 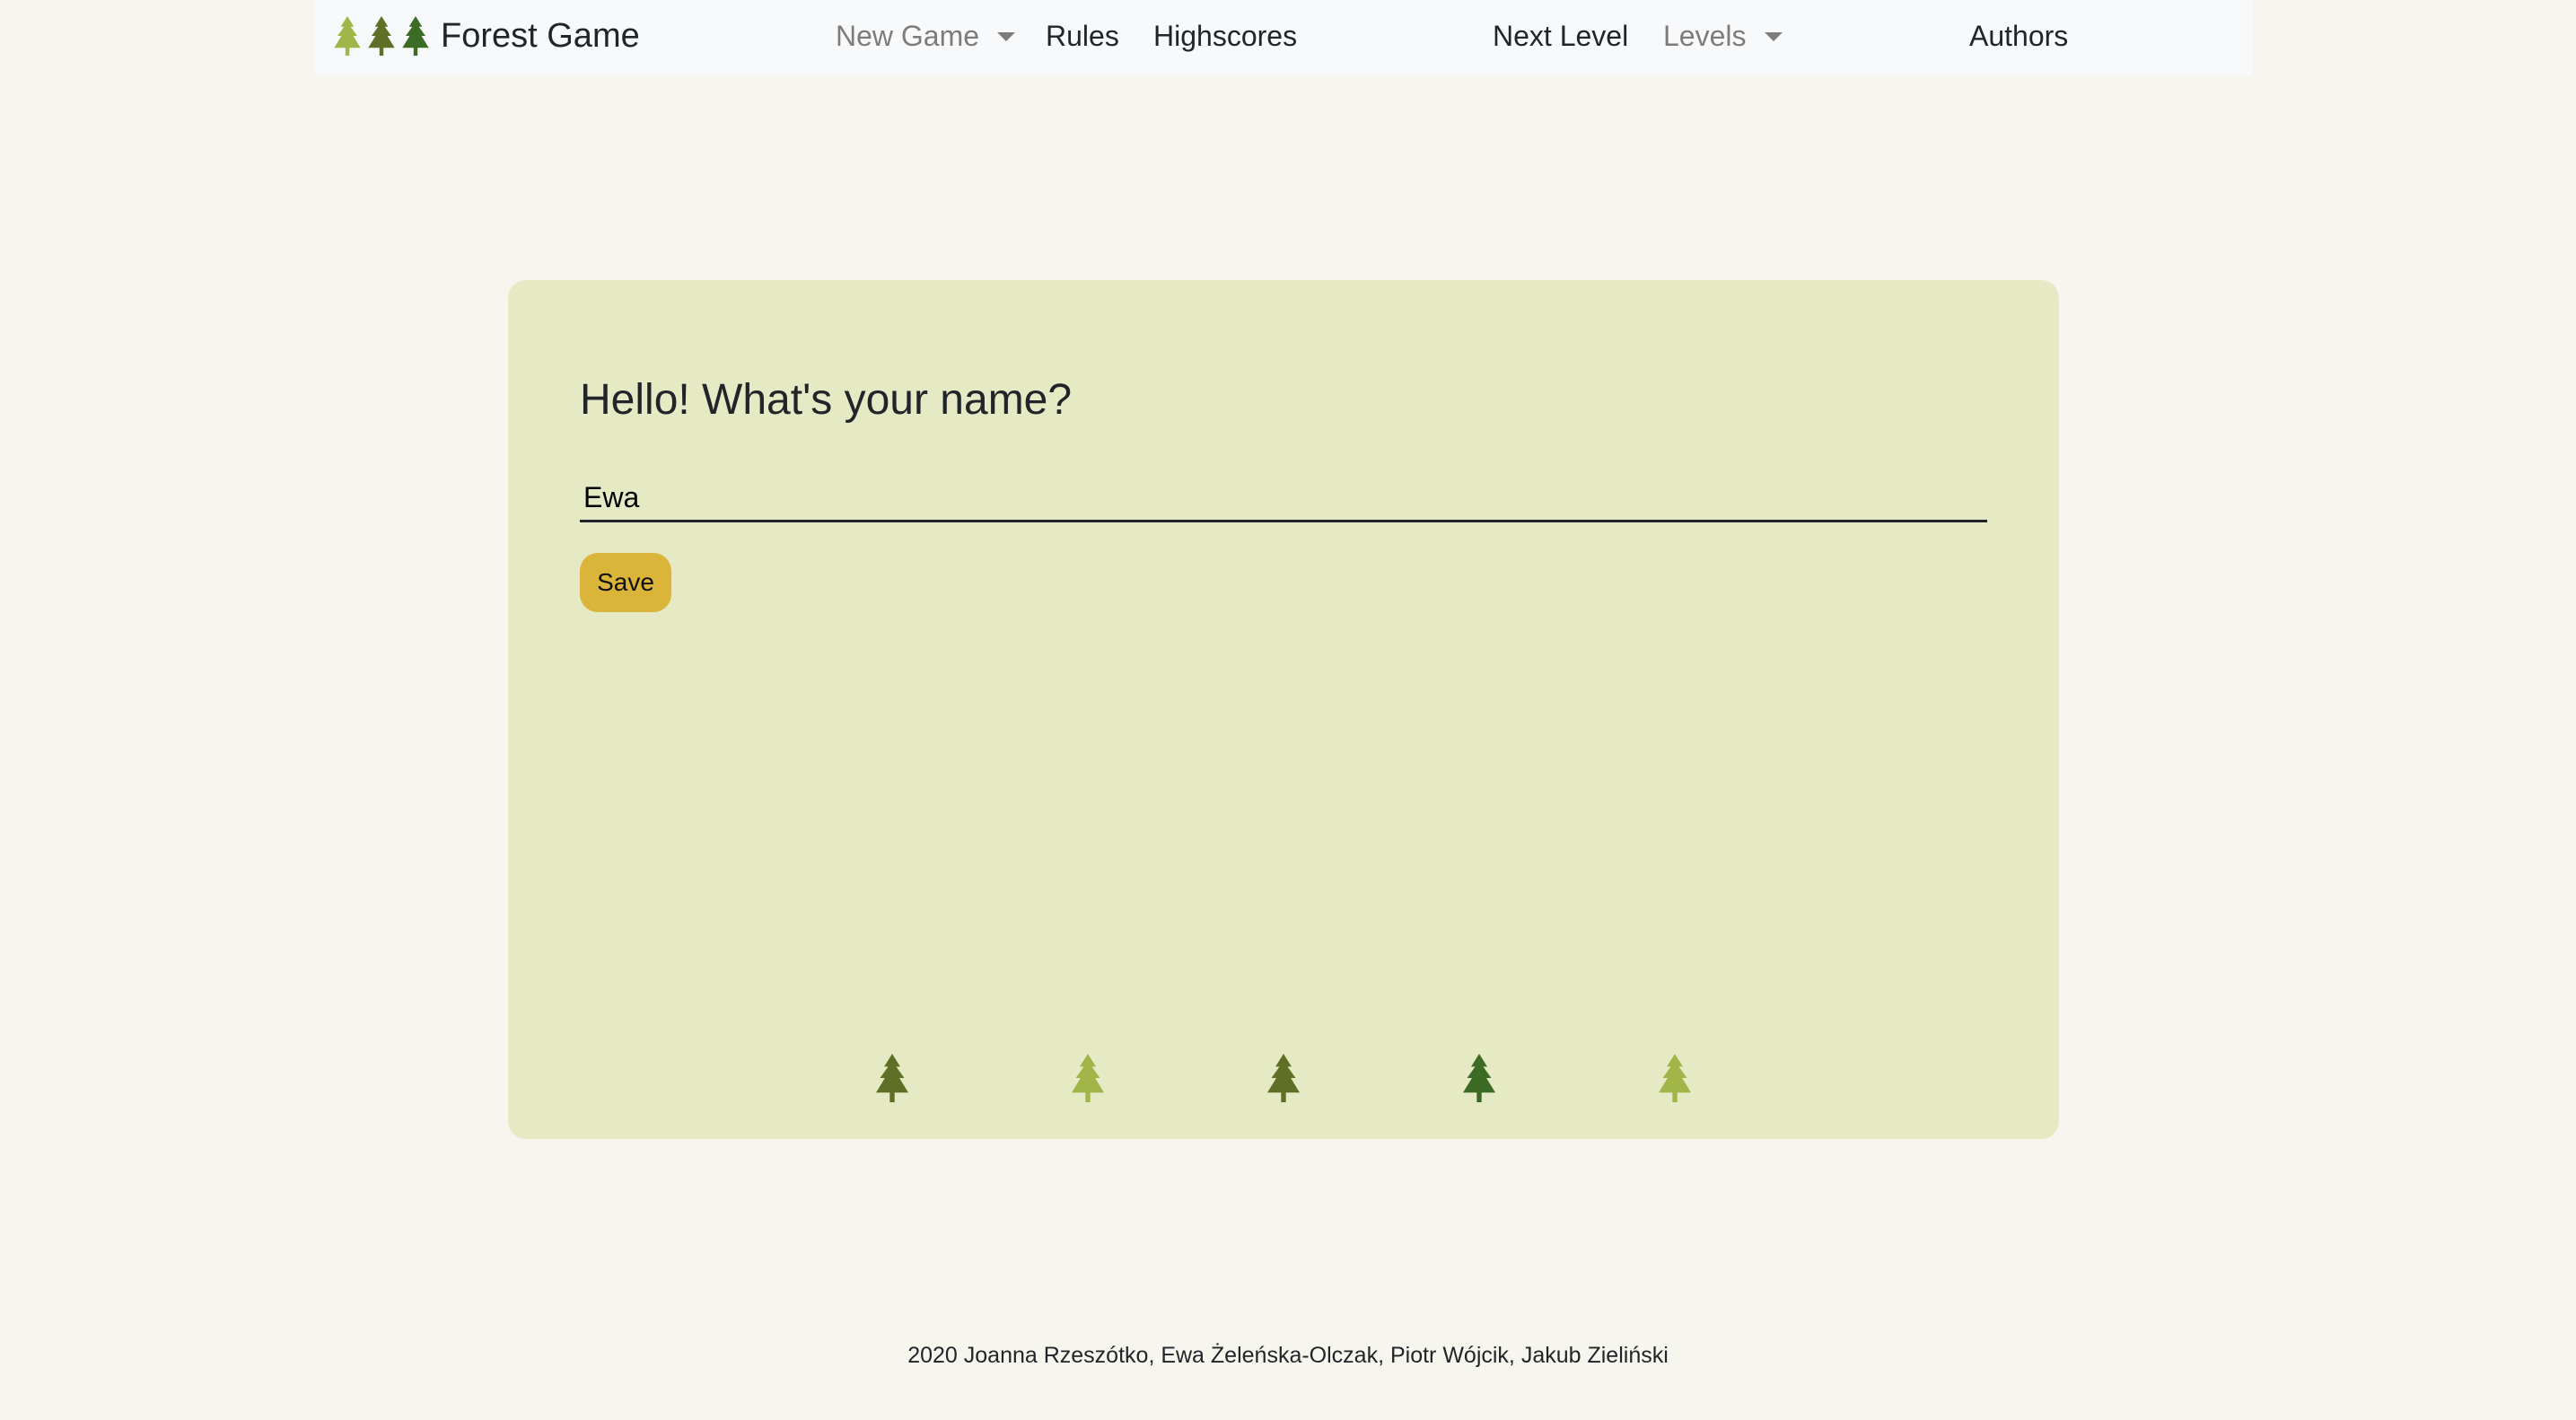 I want to click on rules-link: Rules, so click(x=1082, y=36).